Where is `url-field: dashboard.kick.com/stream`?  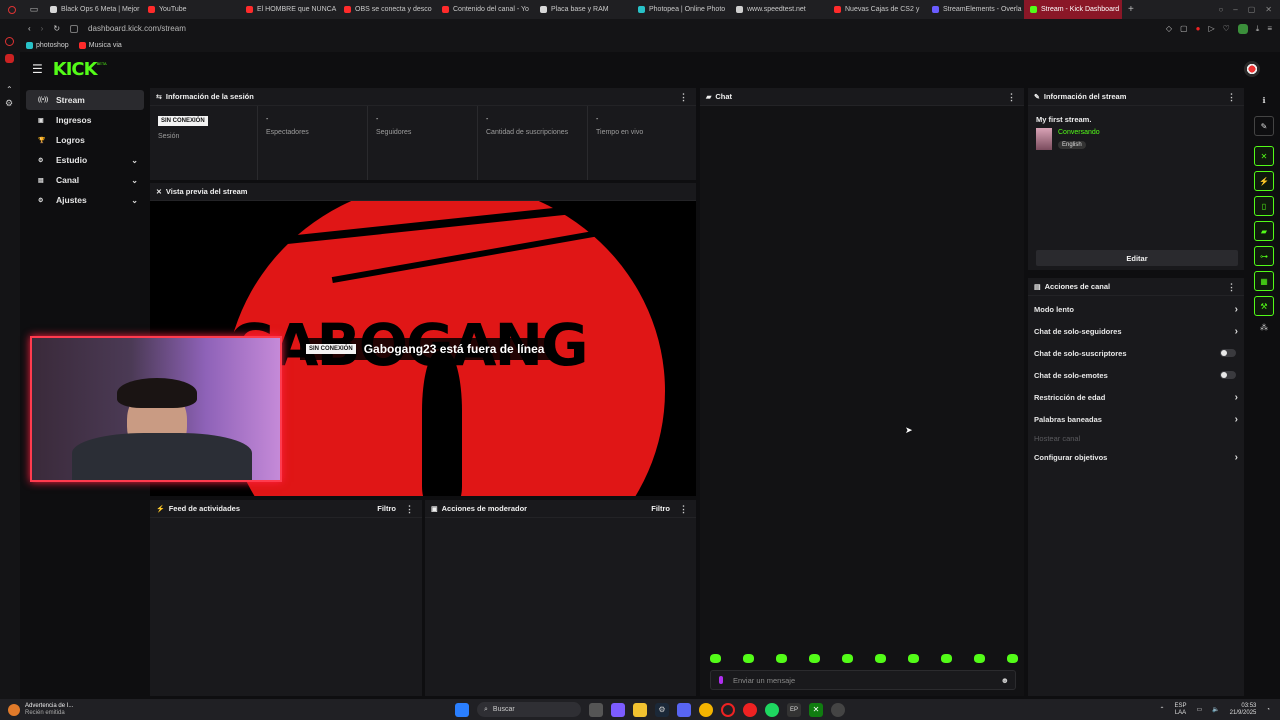 url-field: dashboard.kick.com/stream is located at coordinates (137, 28).